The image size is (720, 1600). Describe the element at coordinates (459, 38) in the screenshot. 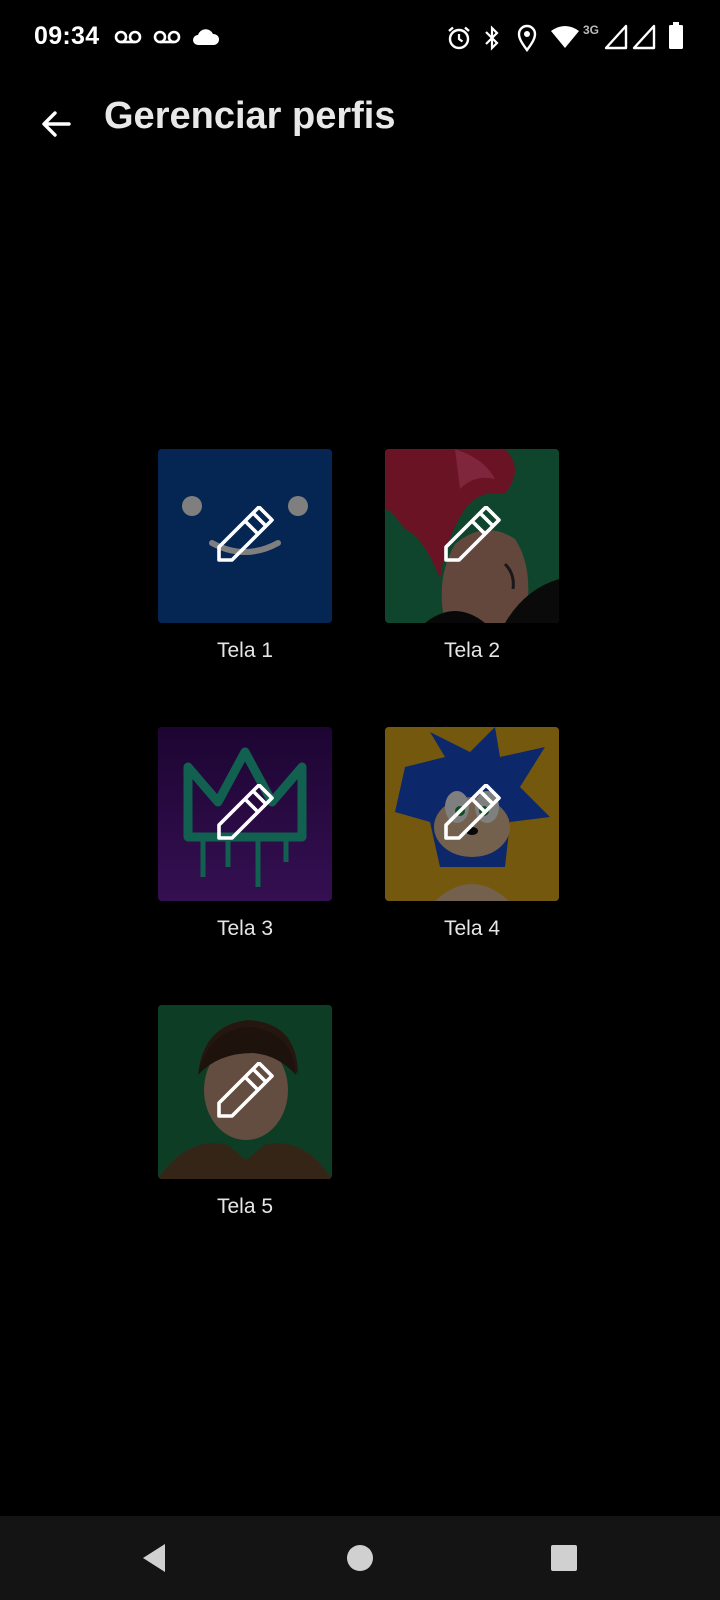

I see `alarm-icon` at that location.